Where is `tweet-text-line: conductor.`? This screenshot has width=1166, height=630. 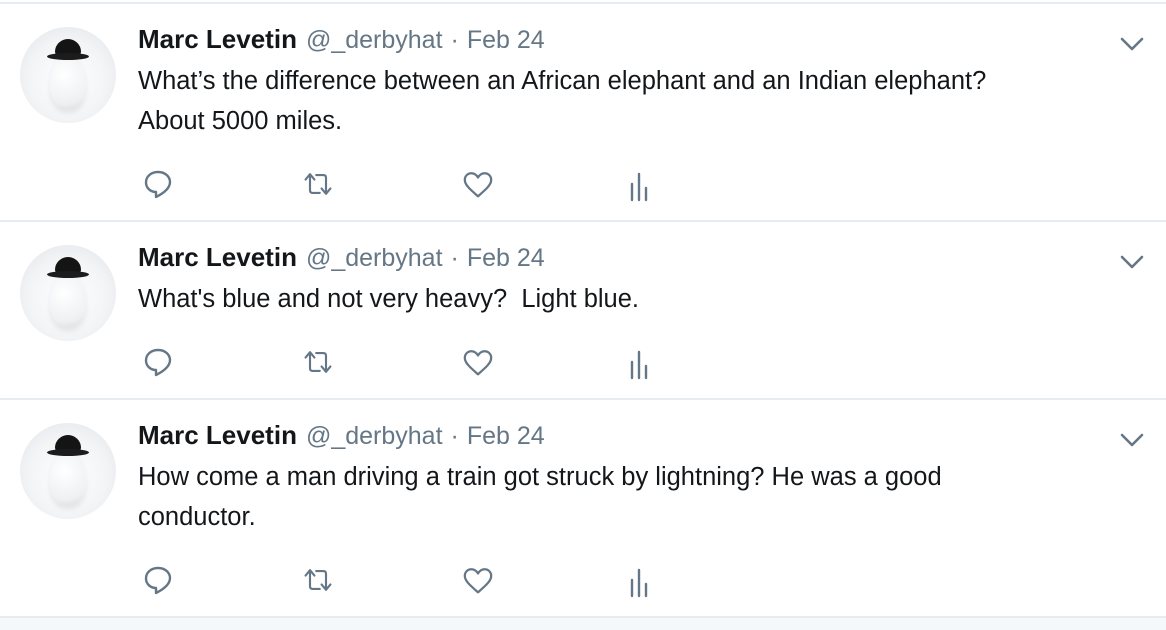
tweet-text-line: conductor. is located at coordinates (197, 517).